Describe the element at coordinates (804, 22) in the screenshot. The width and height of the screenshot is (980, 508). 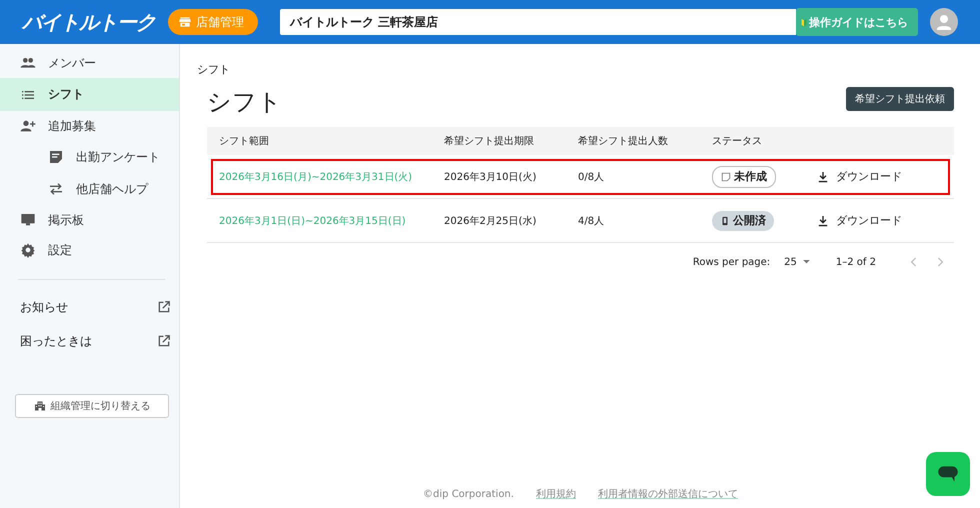
I see `beginner-mark-icon` at that location.